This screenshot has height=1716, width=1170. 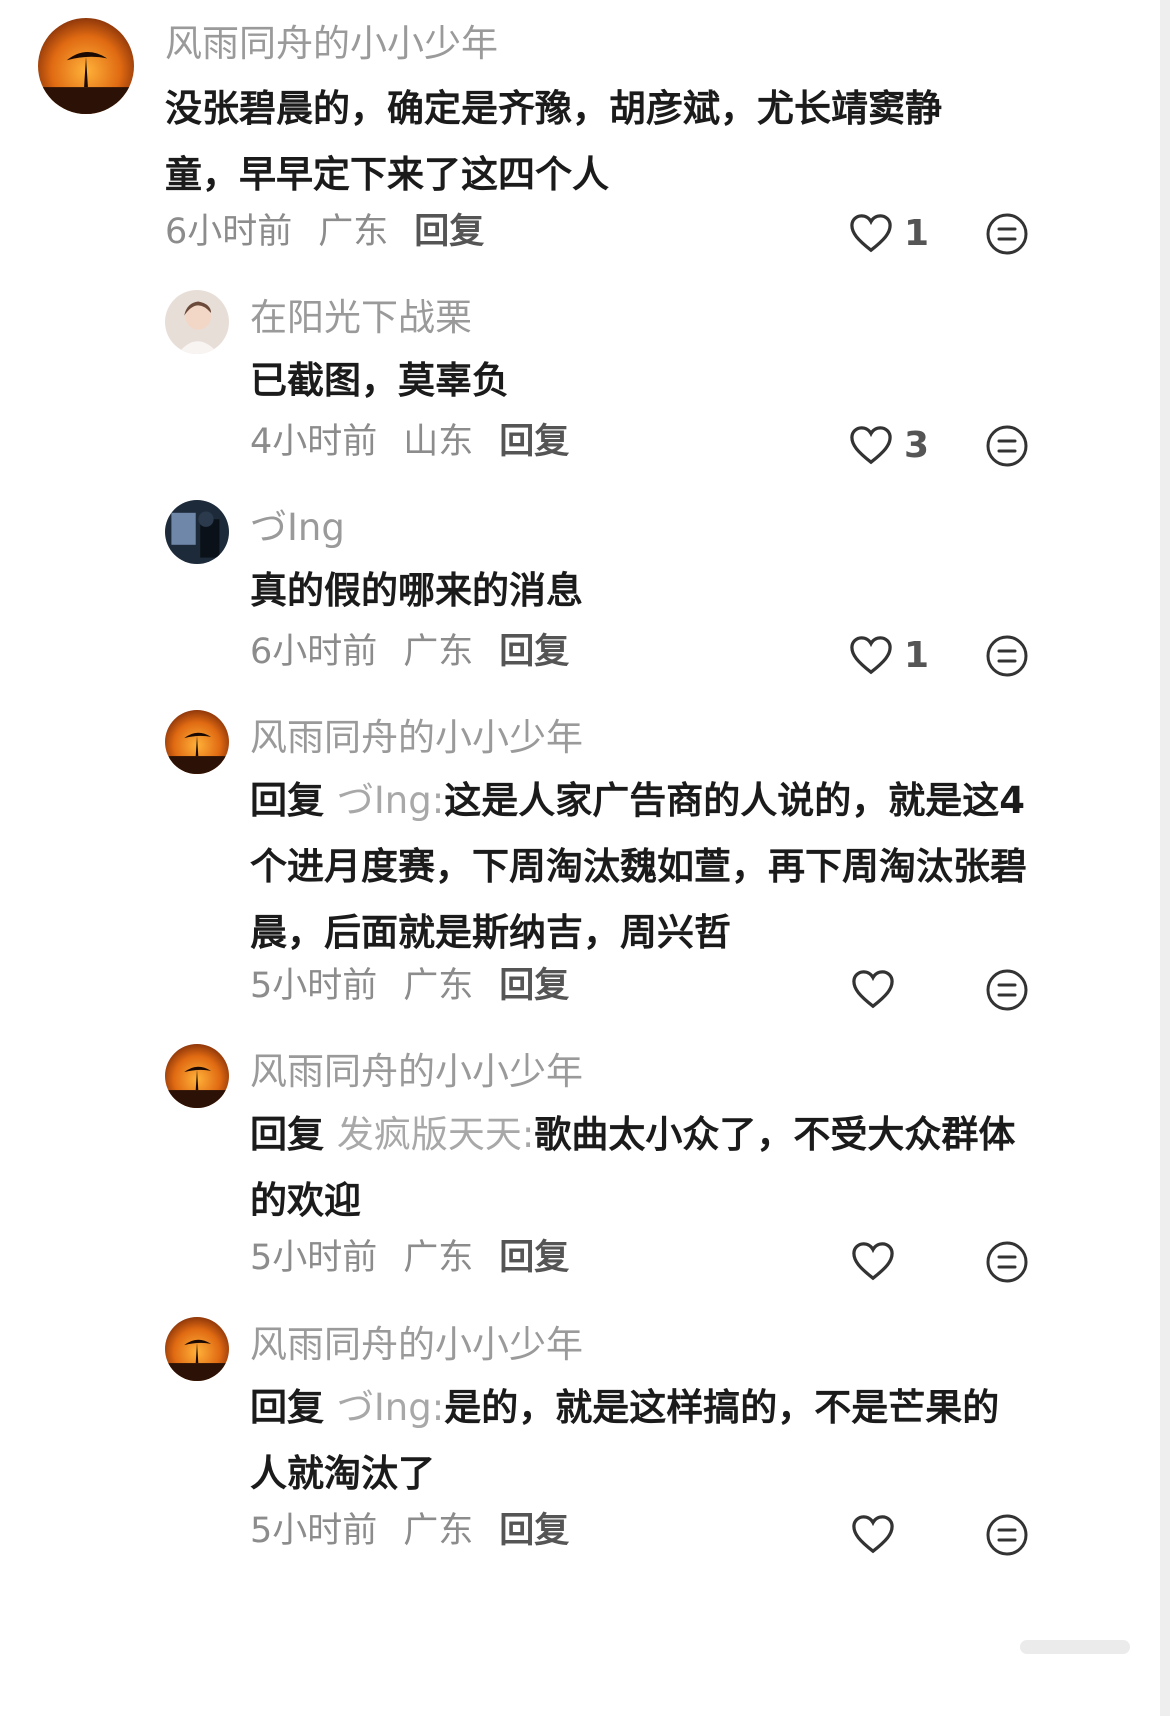 I want to click on comment-time: 4小时前, so click(x=314, y=442).